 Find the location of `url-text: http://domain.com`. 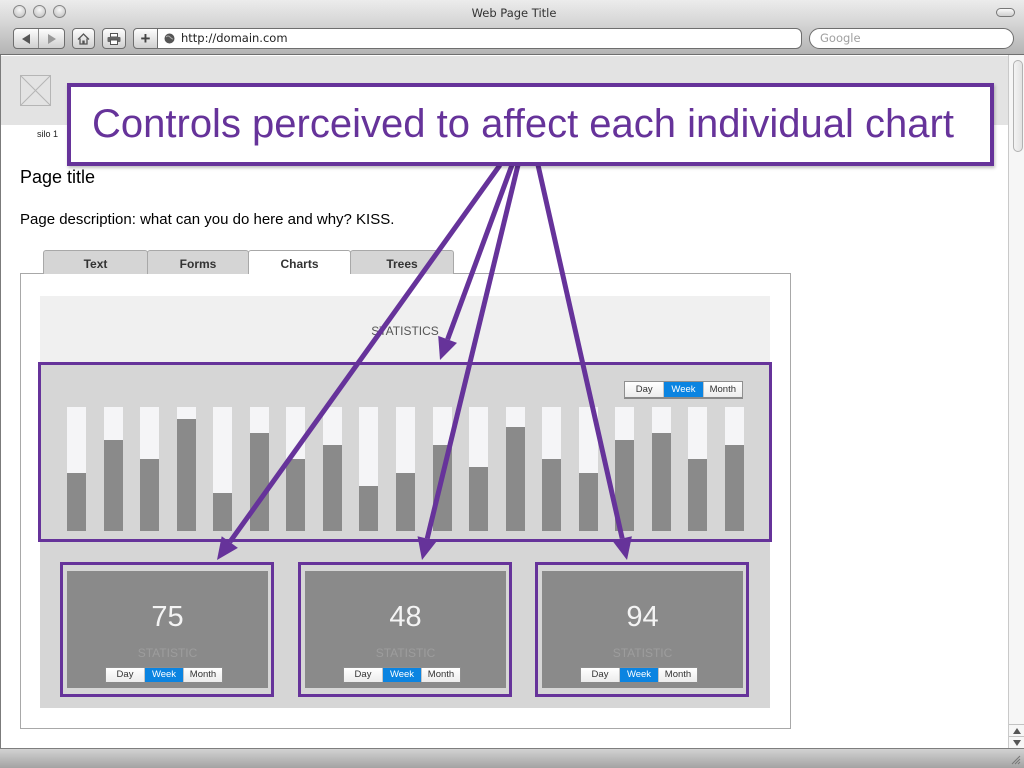

url-text: http://domain.com is located at coordinates (234, 38).